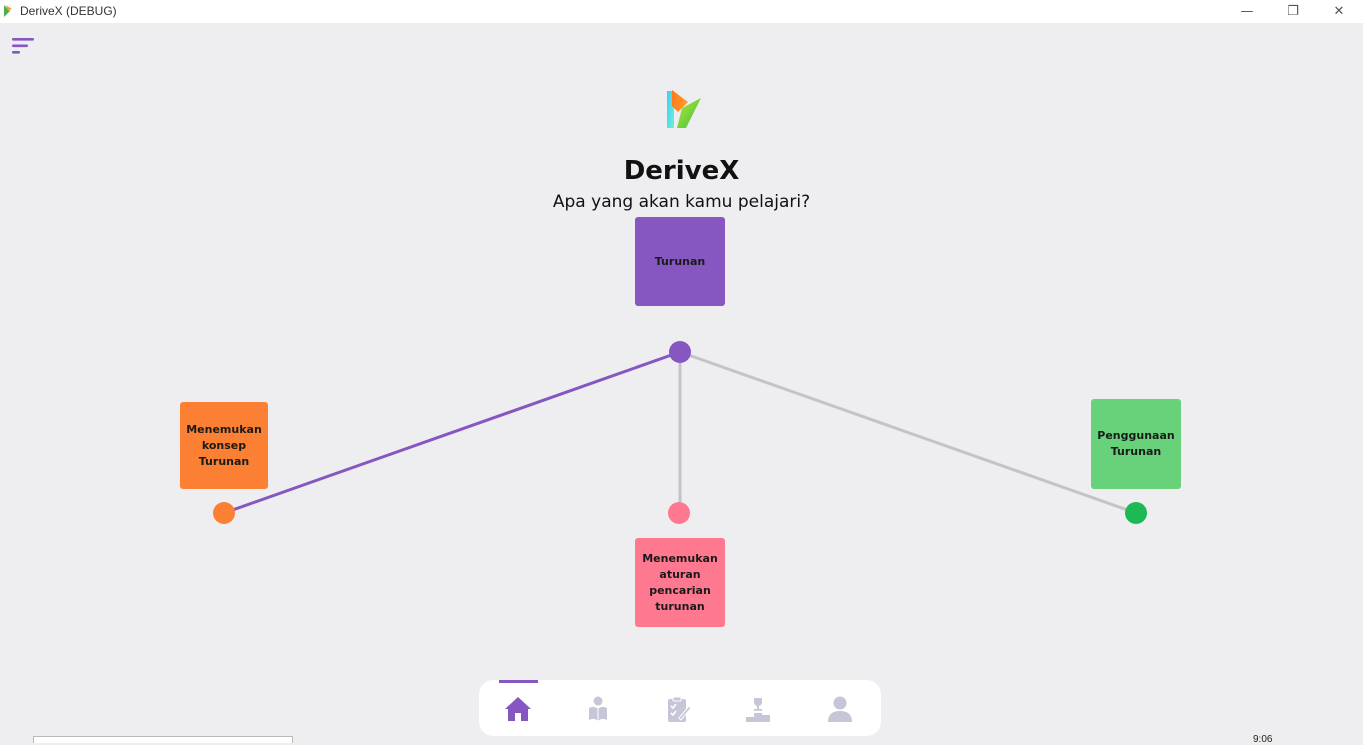 The width and height of the screenshot is (1363, 745). I want to click on topic-label-menemukan-aturan: Menemukan aturan pencarian turunan, so click(680, 582).